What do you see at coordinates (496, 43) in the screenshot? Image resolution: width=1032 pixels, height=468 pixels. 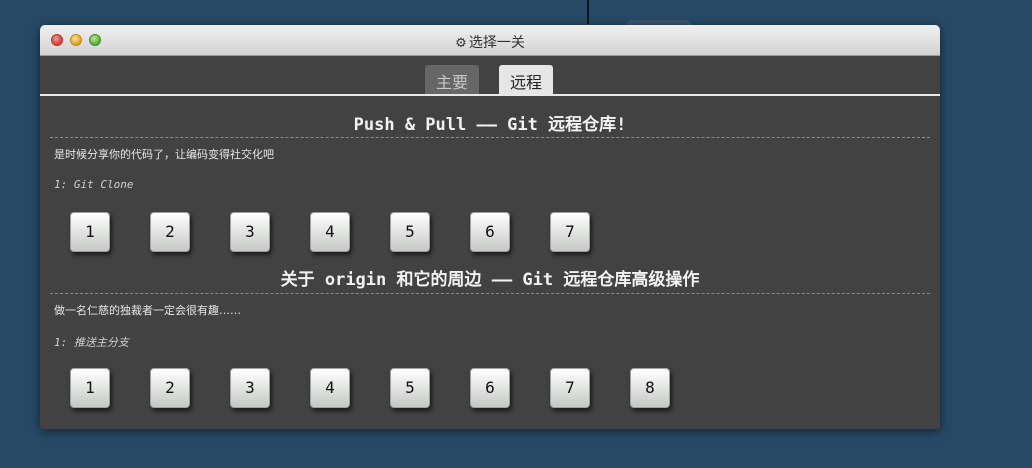 I see `window-title-text: 选择一关` at bounding box center [496, 43].